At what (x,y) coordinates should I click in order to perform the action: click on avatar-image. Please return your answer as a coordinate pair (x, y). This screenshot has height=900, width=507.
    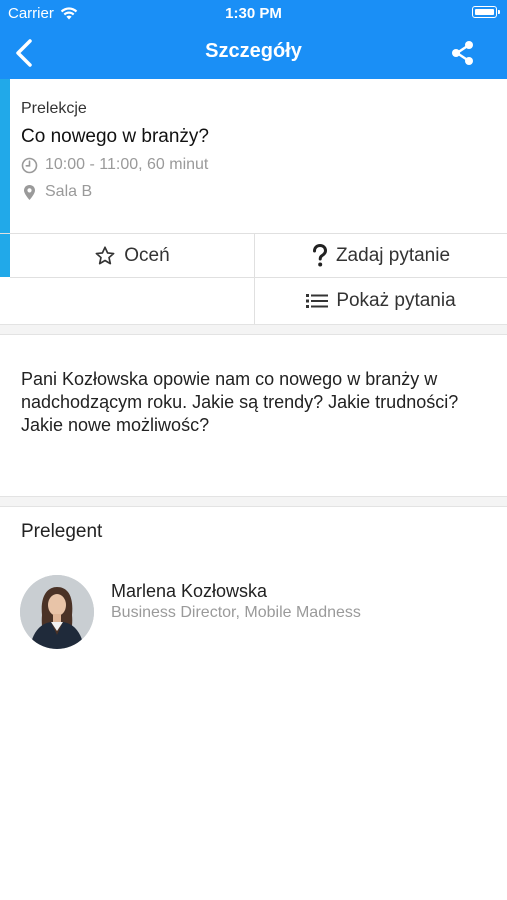
    Looking at the image, I should click on (57, 612).